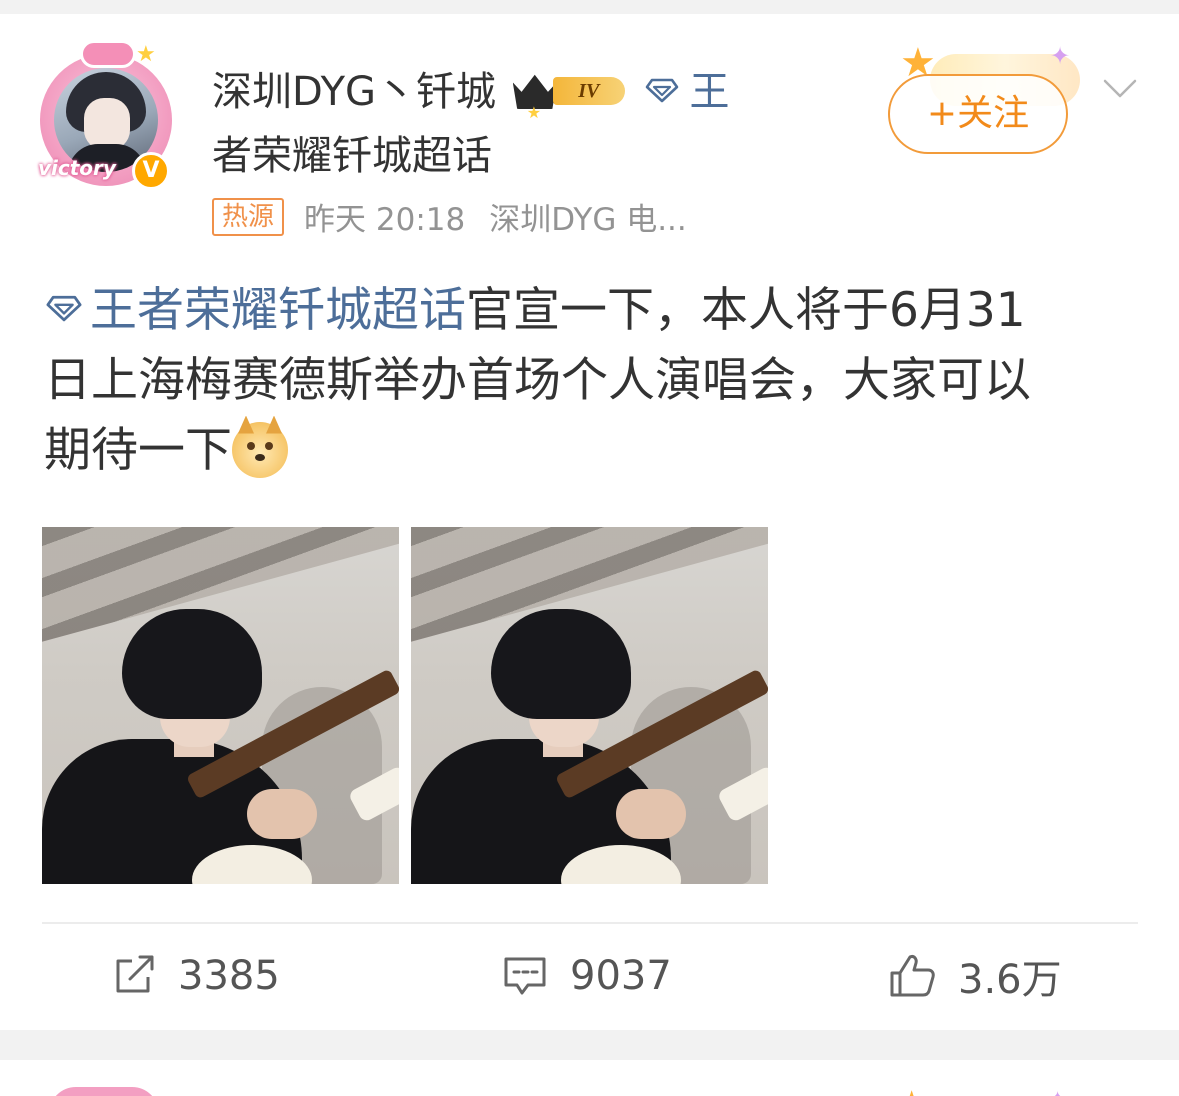 The image size is (1179, 1096). I want to click on repost-count: 3385, so click(229, 976).